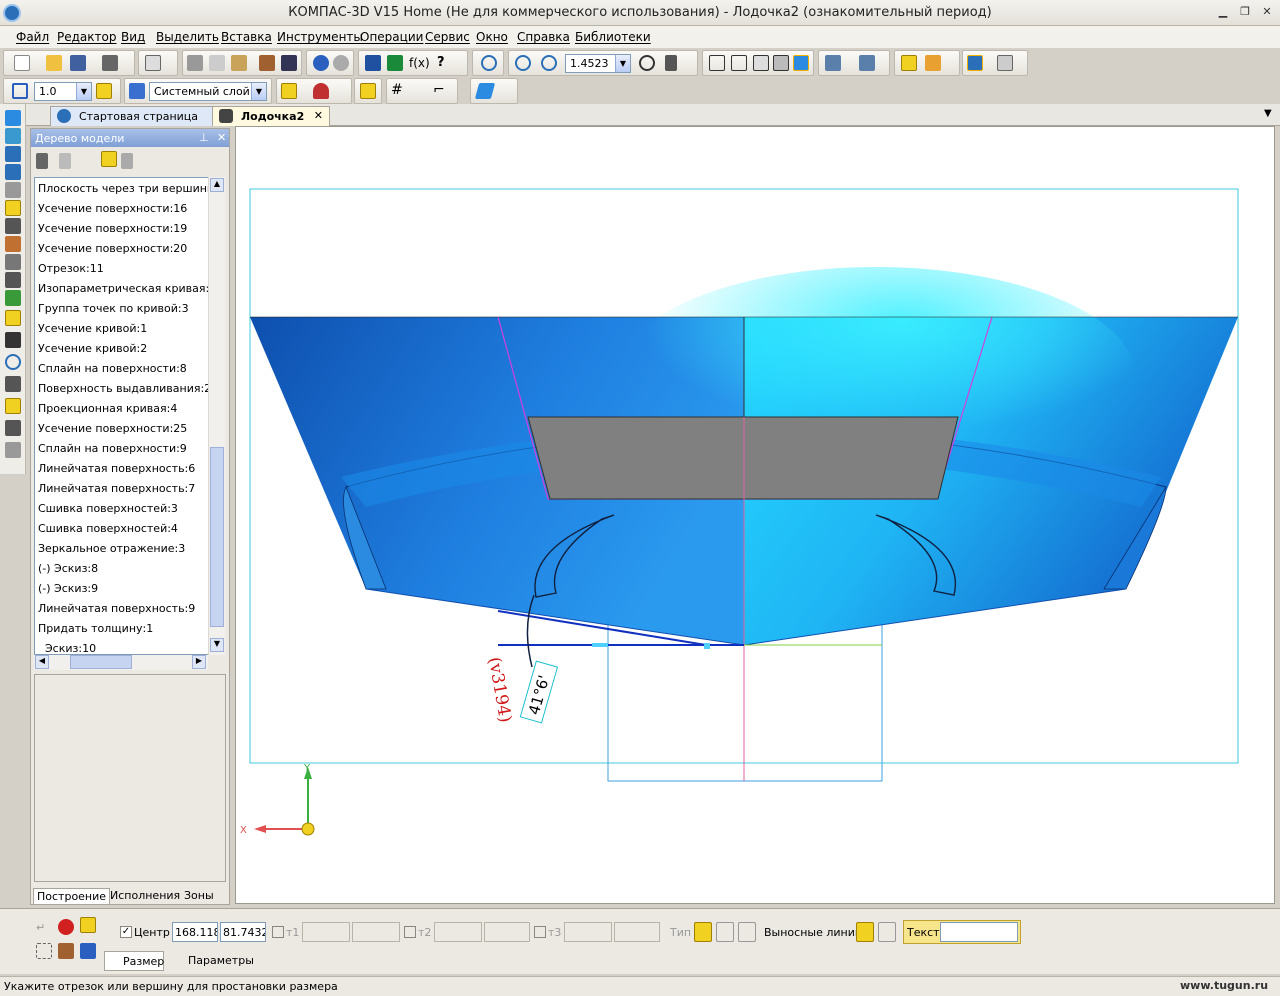 The width and height of the screenshot is (1280, 996). Describe the element at coordinates (761, 63) in the screenshot. I see `thin-hidden-icon` at that location.